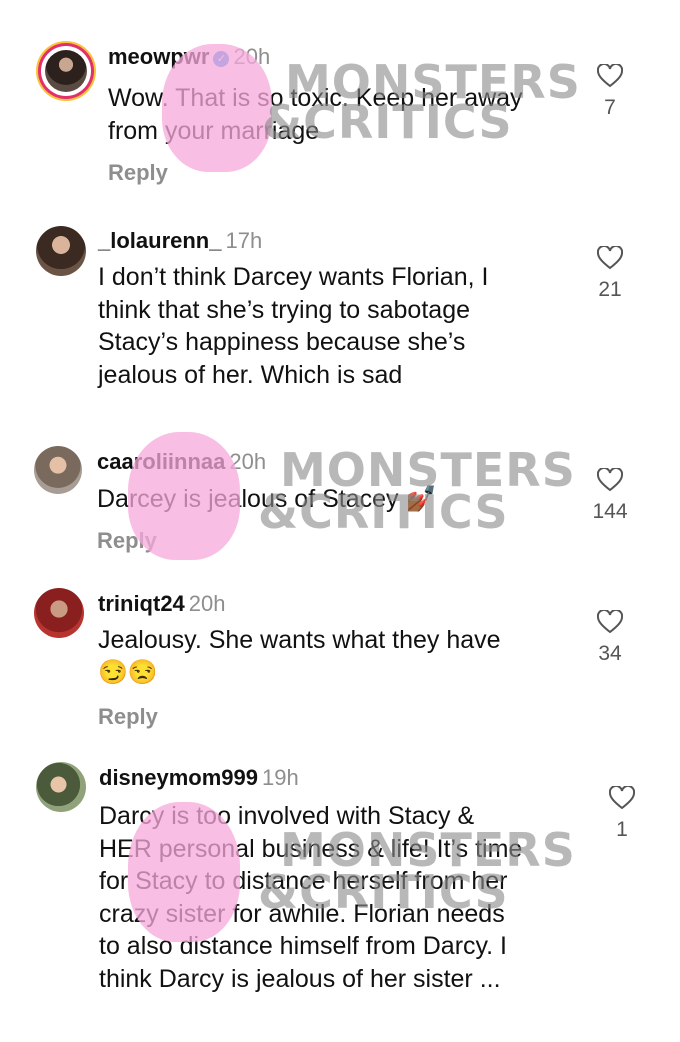 This screenshot has width=680, height=1042. I want to click on timestamp: 19h, so click(280, 777).